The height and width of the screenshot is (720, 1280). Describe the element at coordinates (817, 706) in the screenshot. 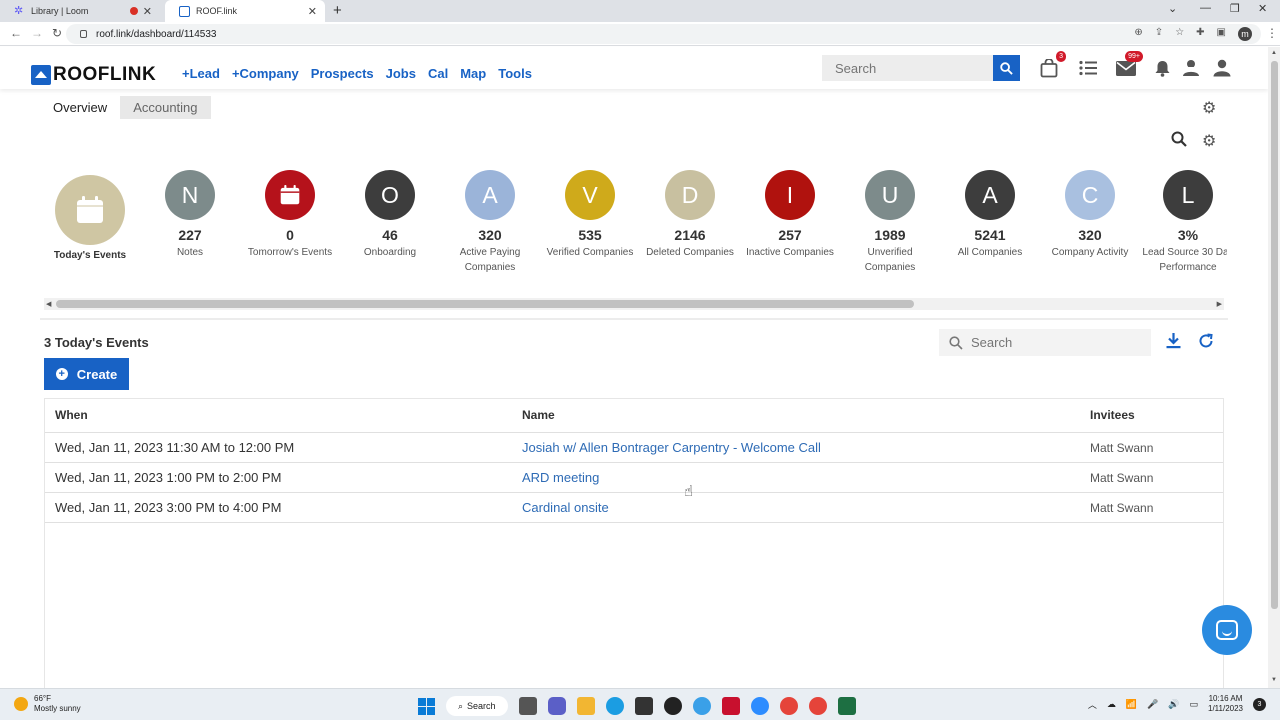

I see `chrome-profile-icon` at that location.